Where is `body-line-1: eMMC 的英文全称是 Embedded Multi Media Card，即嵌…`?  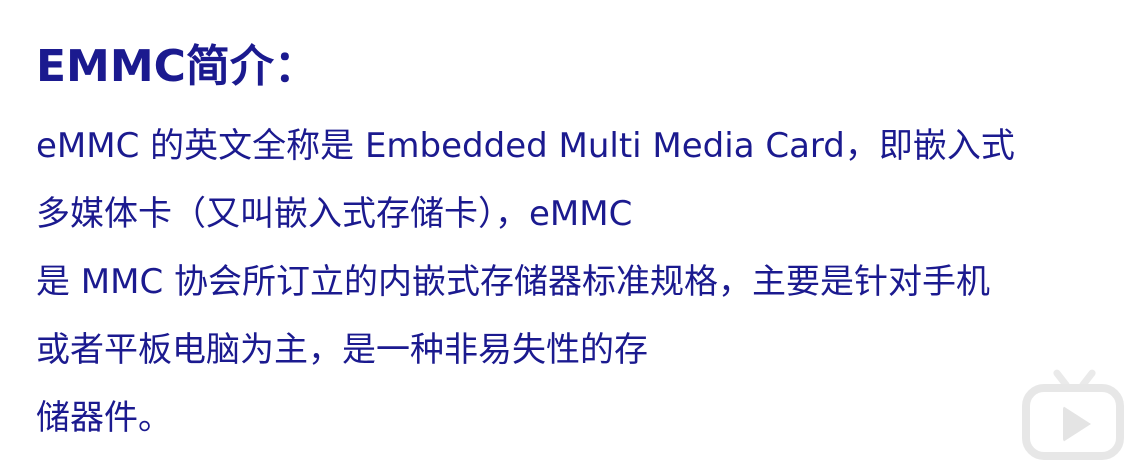
body-line-1: eMMC 的英文全称是 Embedded Multi Media Card，即嵌… is located at coordinates (525, 146).